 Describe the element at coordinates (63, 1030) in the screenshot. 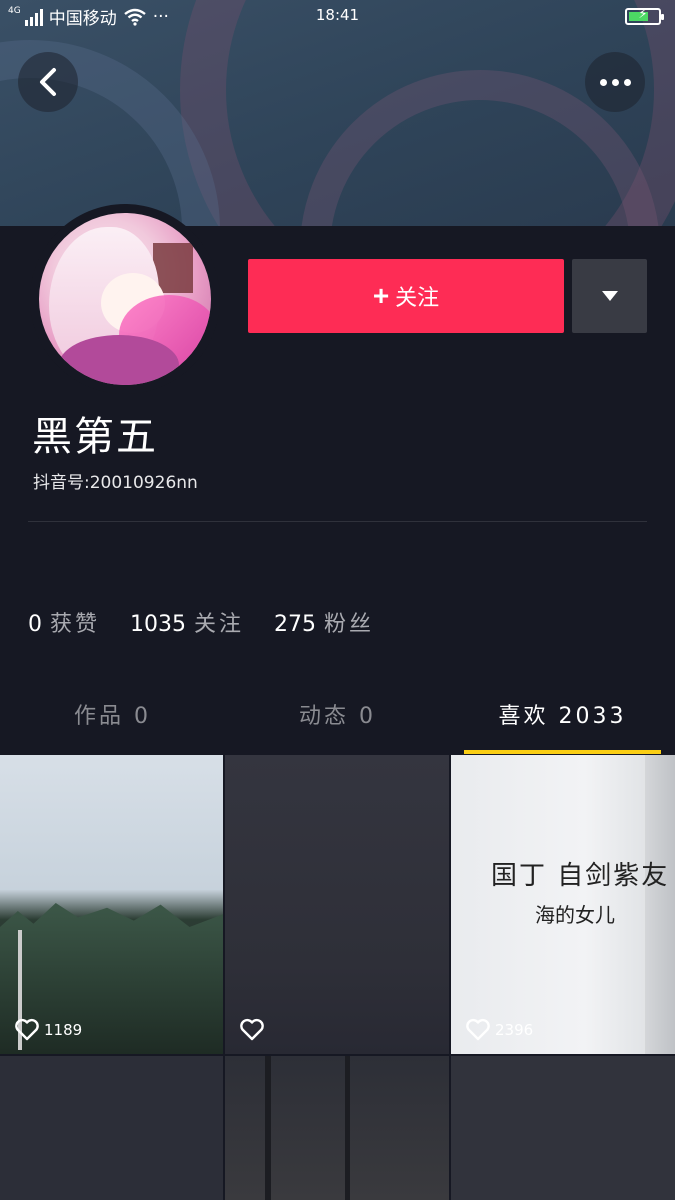

I see `video-likes-count: 1189` at that location.